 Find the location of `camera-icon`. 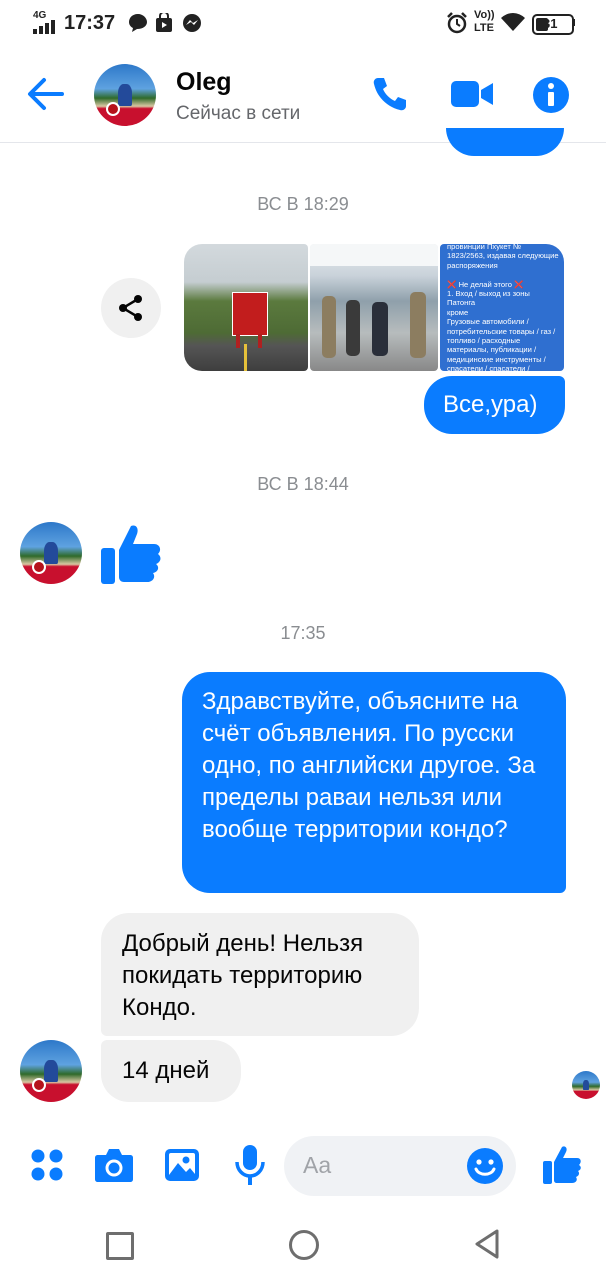

camera-icon is located at coordinates (114, 1165).